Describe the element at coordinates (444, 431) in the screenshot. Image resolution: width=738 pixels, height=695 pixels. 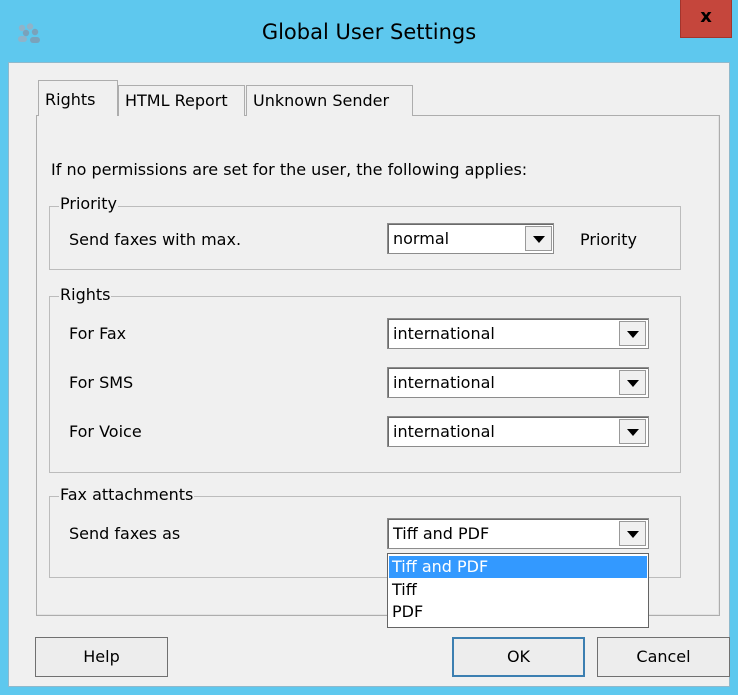
I see `voice-rights-value: international` at that location.